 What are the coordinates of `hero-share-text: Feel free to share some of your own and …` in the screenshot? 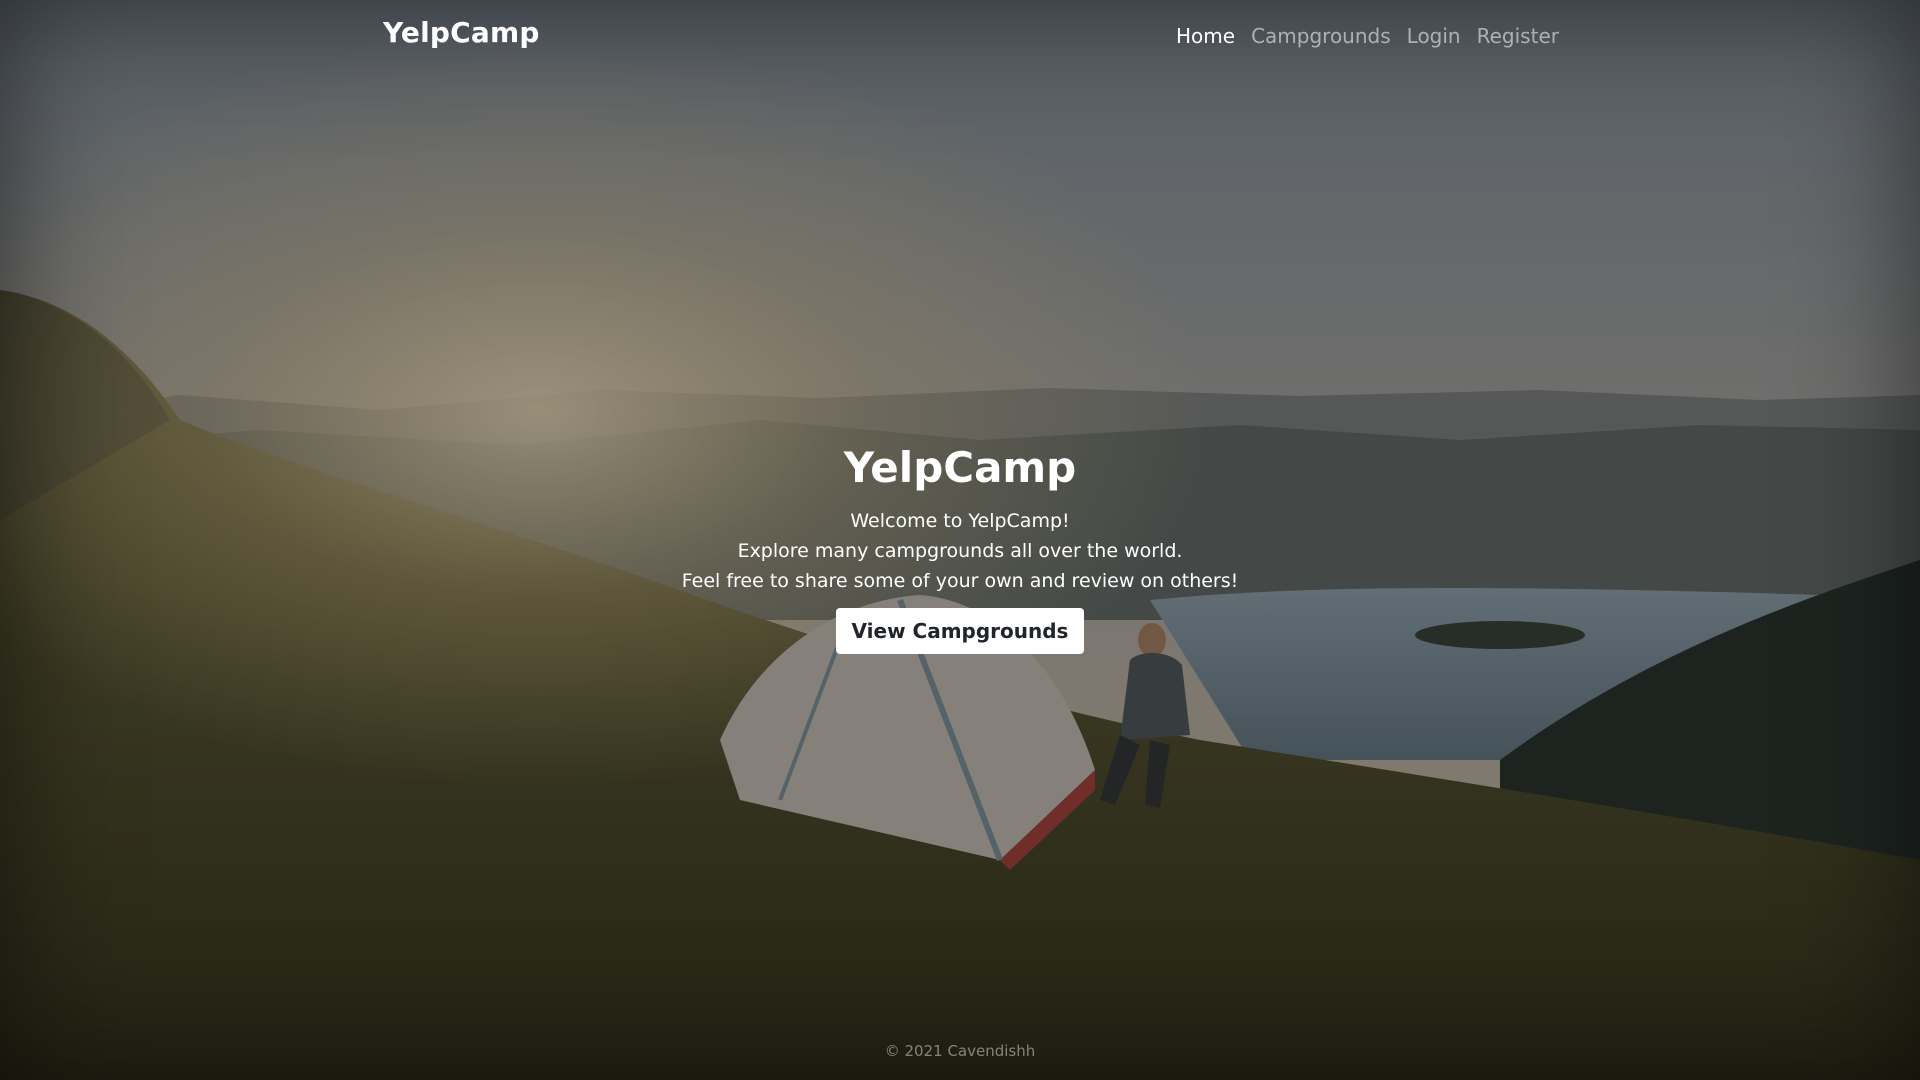 It's located at (960, 581).